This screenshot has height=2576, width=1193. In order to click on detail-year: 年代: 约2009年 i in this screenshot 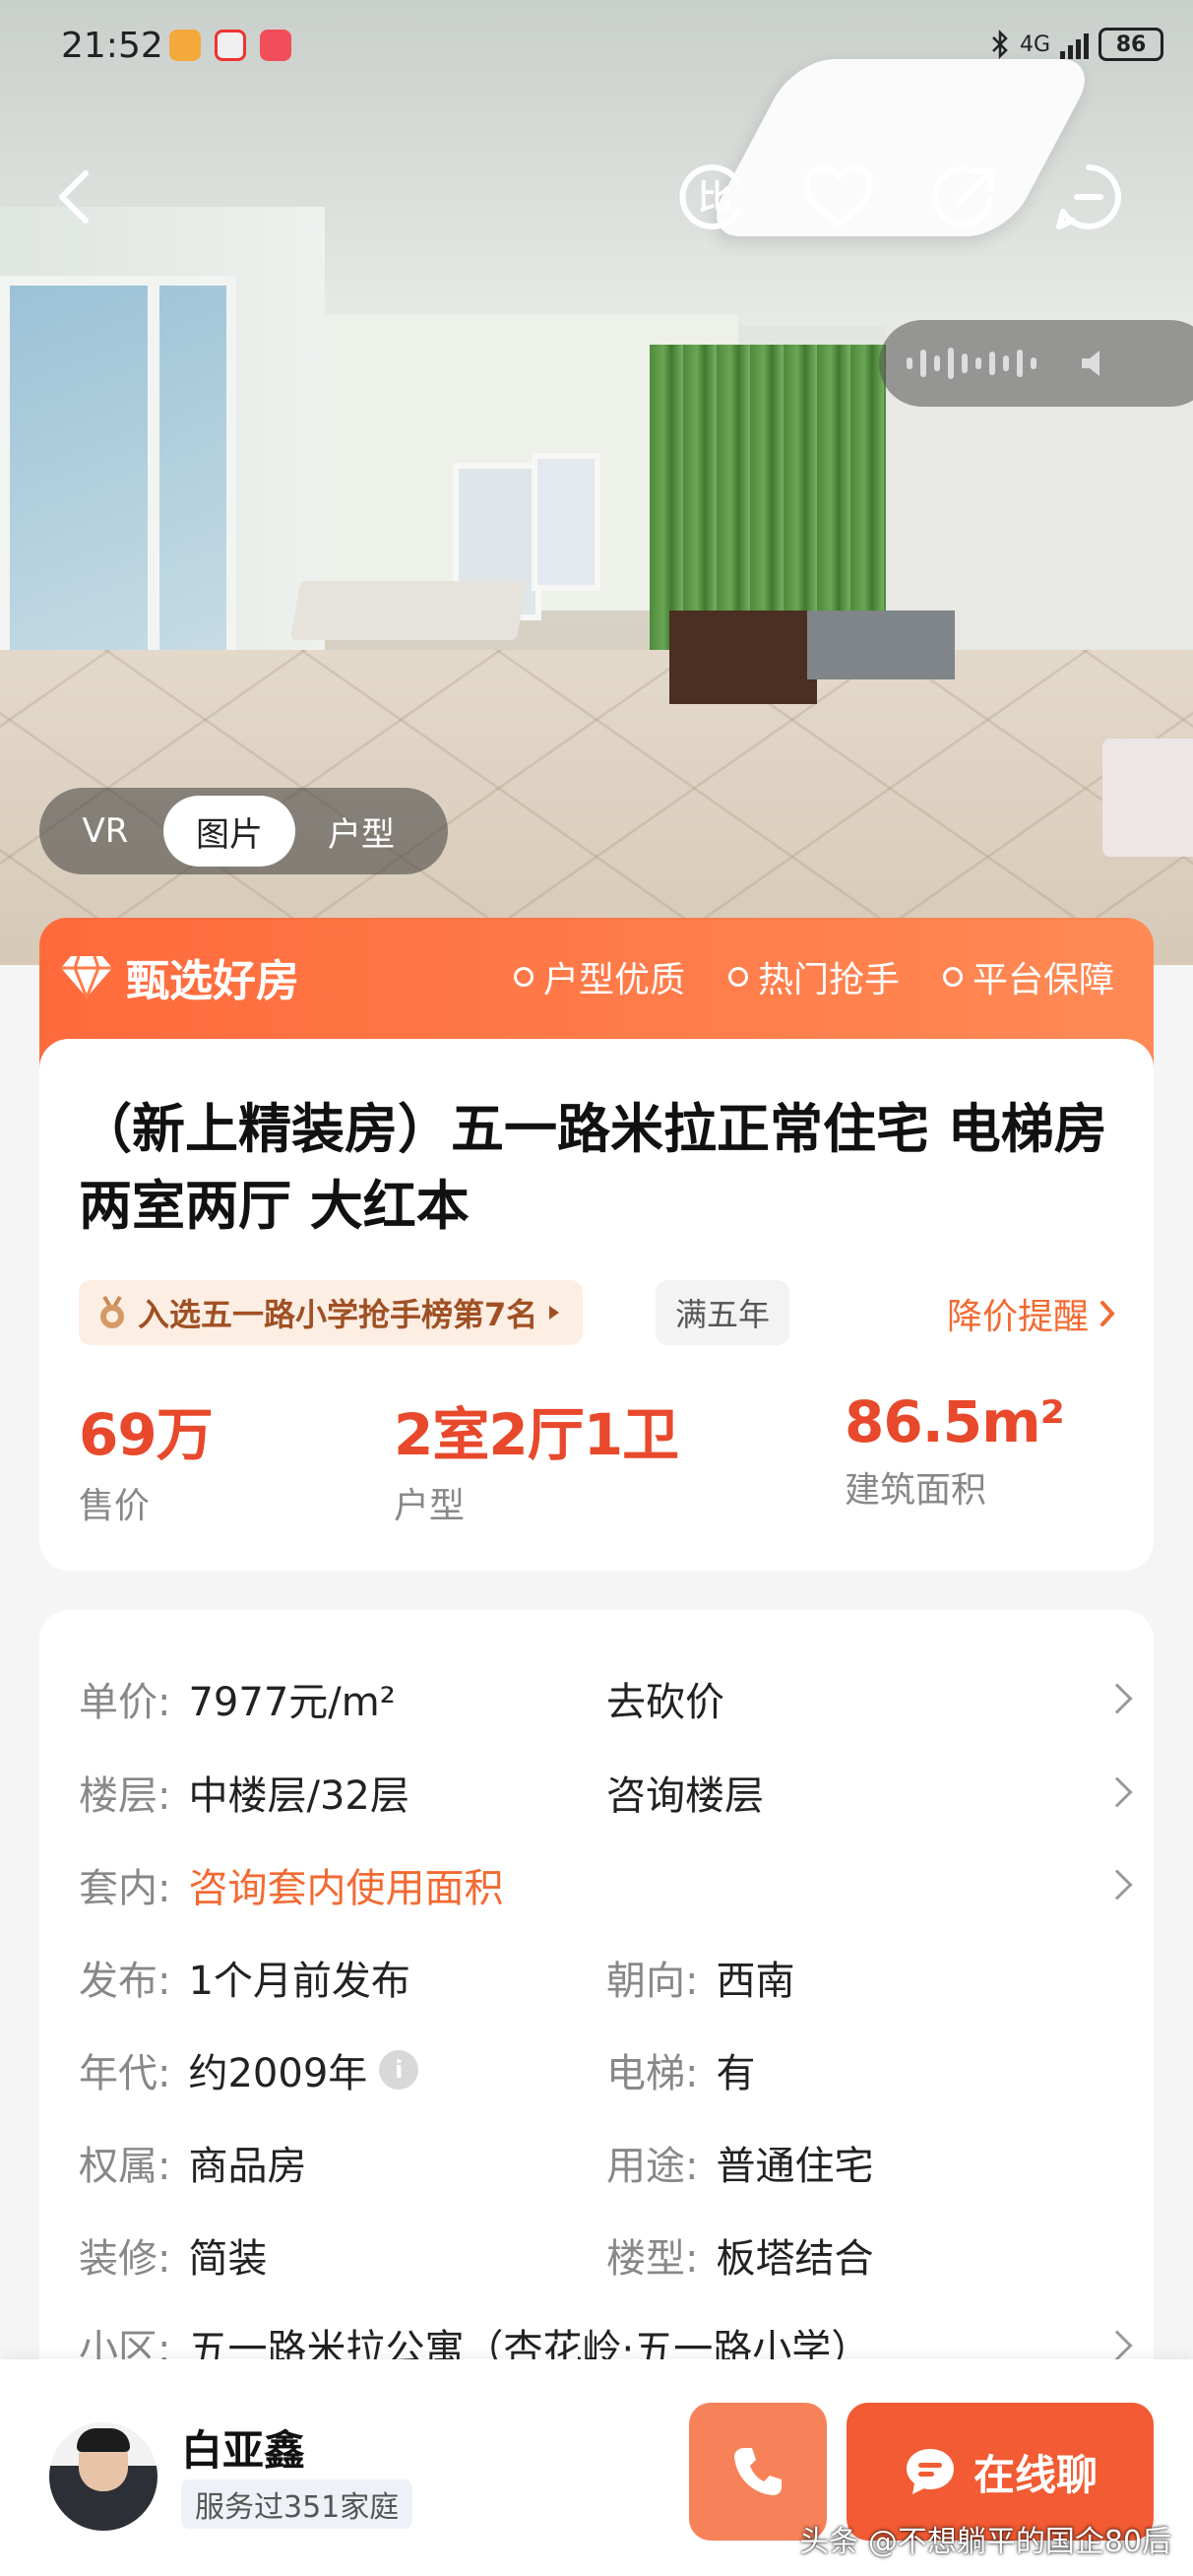, I will do `click(249, 2069)`.